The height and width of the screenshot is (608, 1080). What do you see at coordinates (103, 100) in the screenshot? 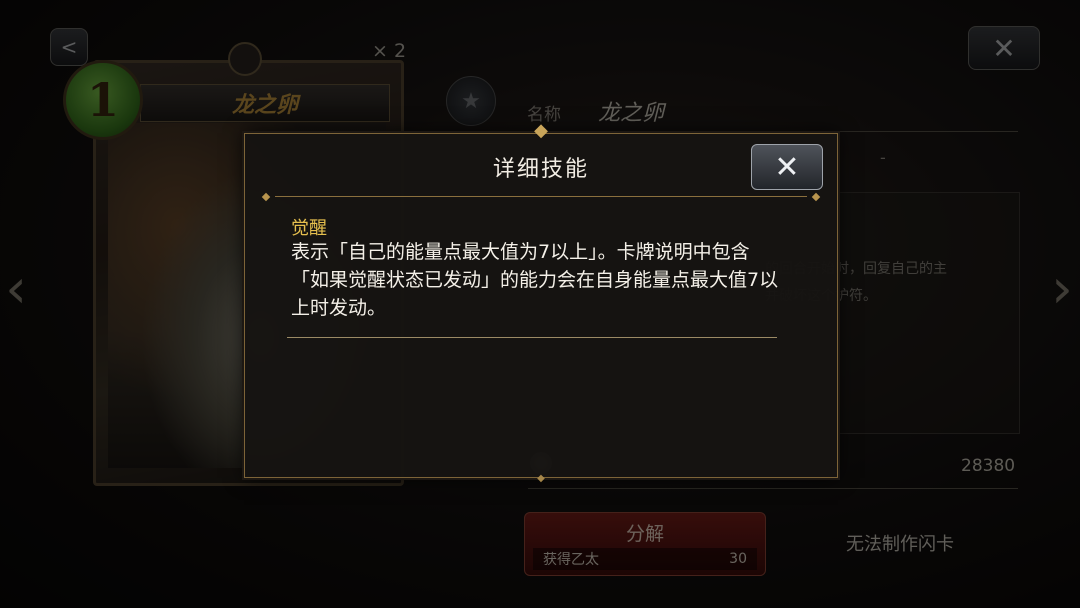
I see `card-cost-badge: 1` at bounding box center [103, 100].